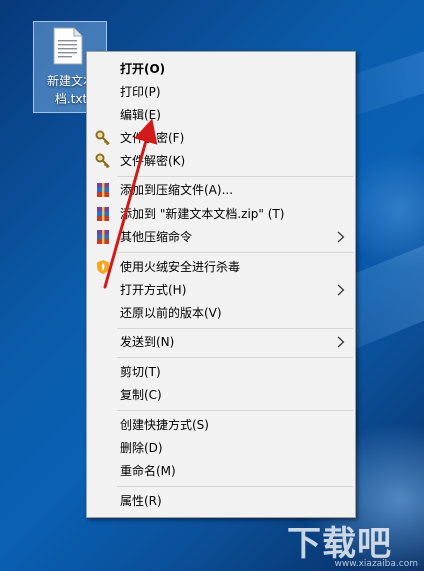 This screenshot has width=424, height=571. What do you see at coordinates (180, 267) in the screenshot?
I see `menu-item-label: 使用火绒安全进行杀毒` at bounding box center [180, 267].